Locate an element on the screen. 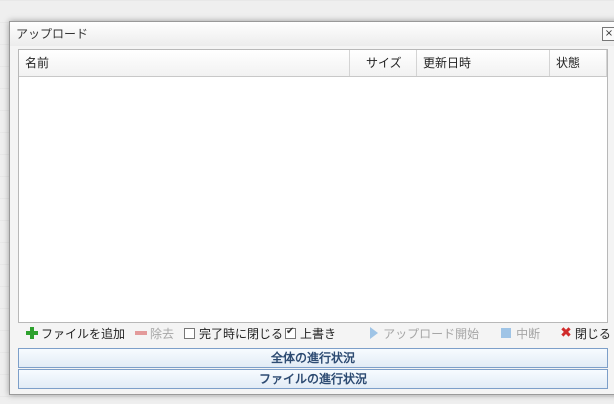 The height and width of the screenshot is (404, 614). abort-label: 中断 is located at coordinates (528, 333).